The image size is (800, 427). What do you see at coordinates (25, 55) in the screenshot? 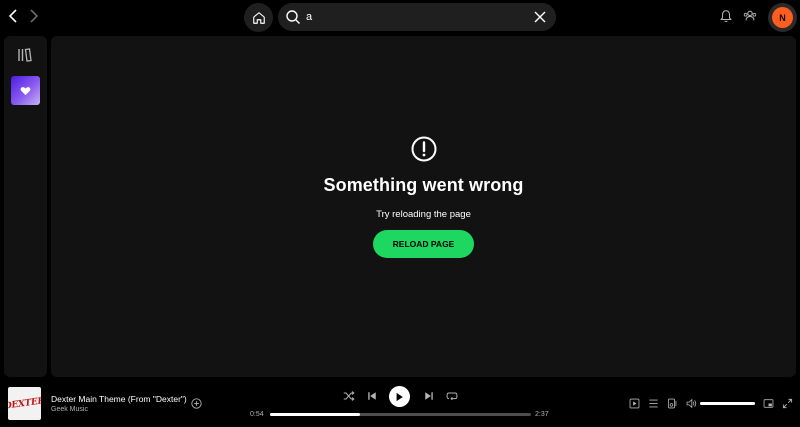
I see `library-icon` at bounding box center [25, 55].